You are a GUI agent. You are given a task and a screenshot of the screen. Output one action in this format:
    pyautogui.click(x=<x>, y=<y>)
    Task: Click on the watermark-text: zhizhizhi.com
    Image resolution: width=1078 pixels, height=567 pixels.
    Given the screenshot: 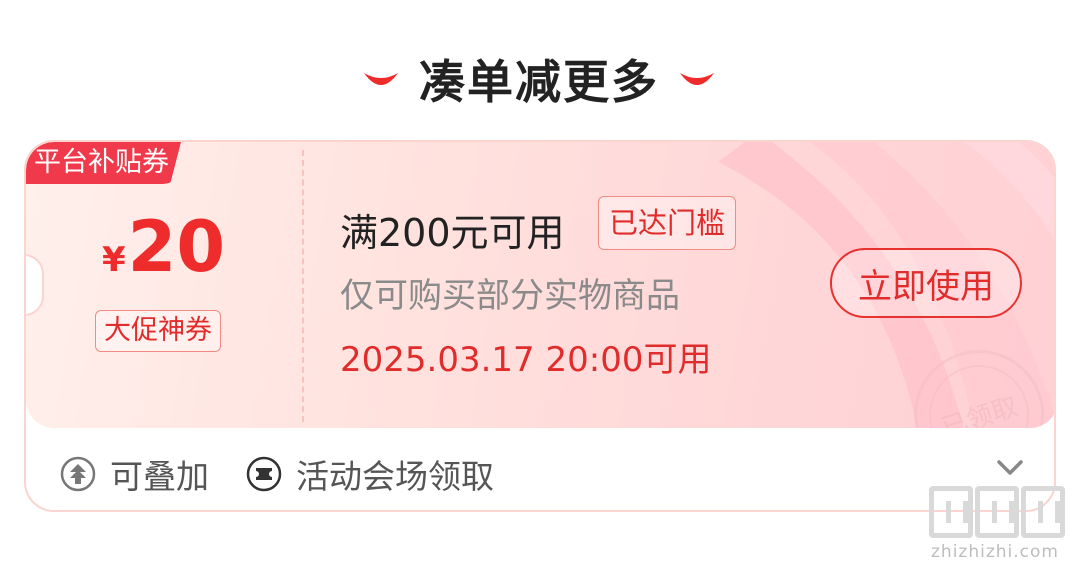 What is the action you would take?
    pyautogui.click(x=995, y=552)
    